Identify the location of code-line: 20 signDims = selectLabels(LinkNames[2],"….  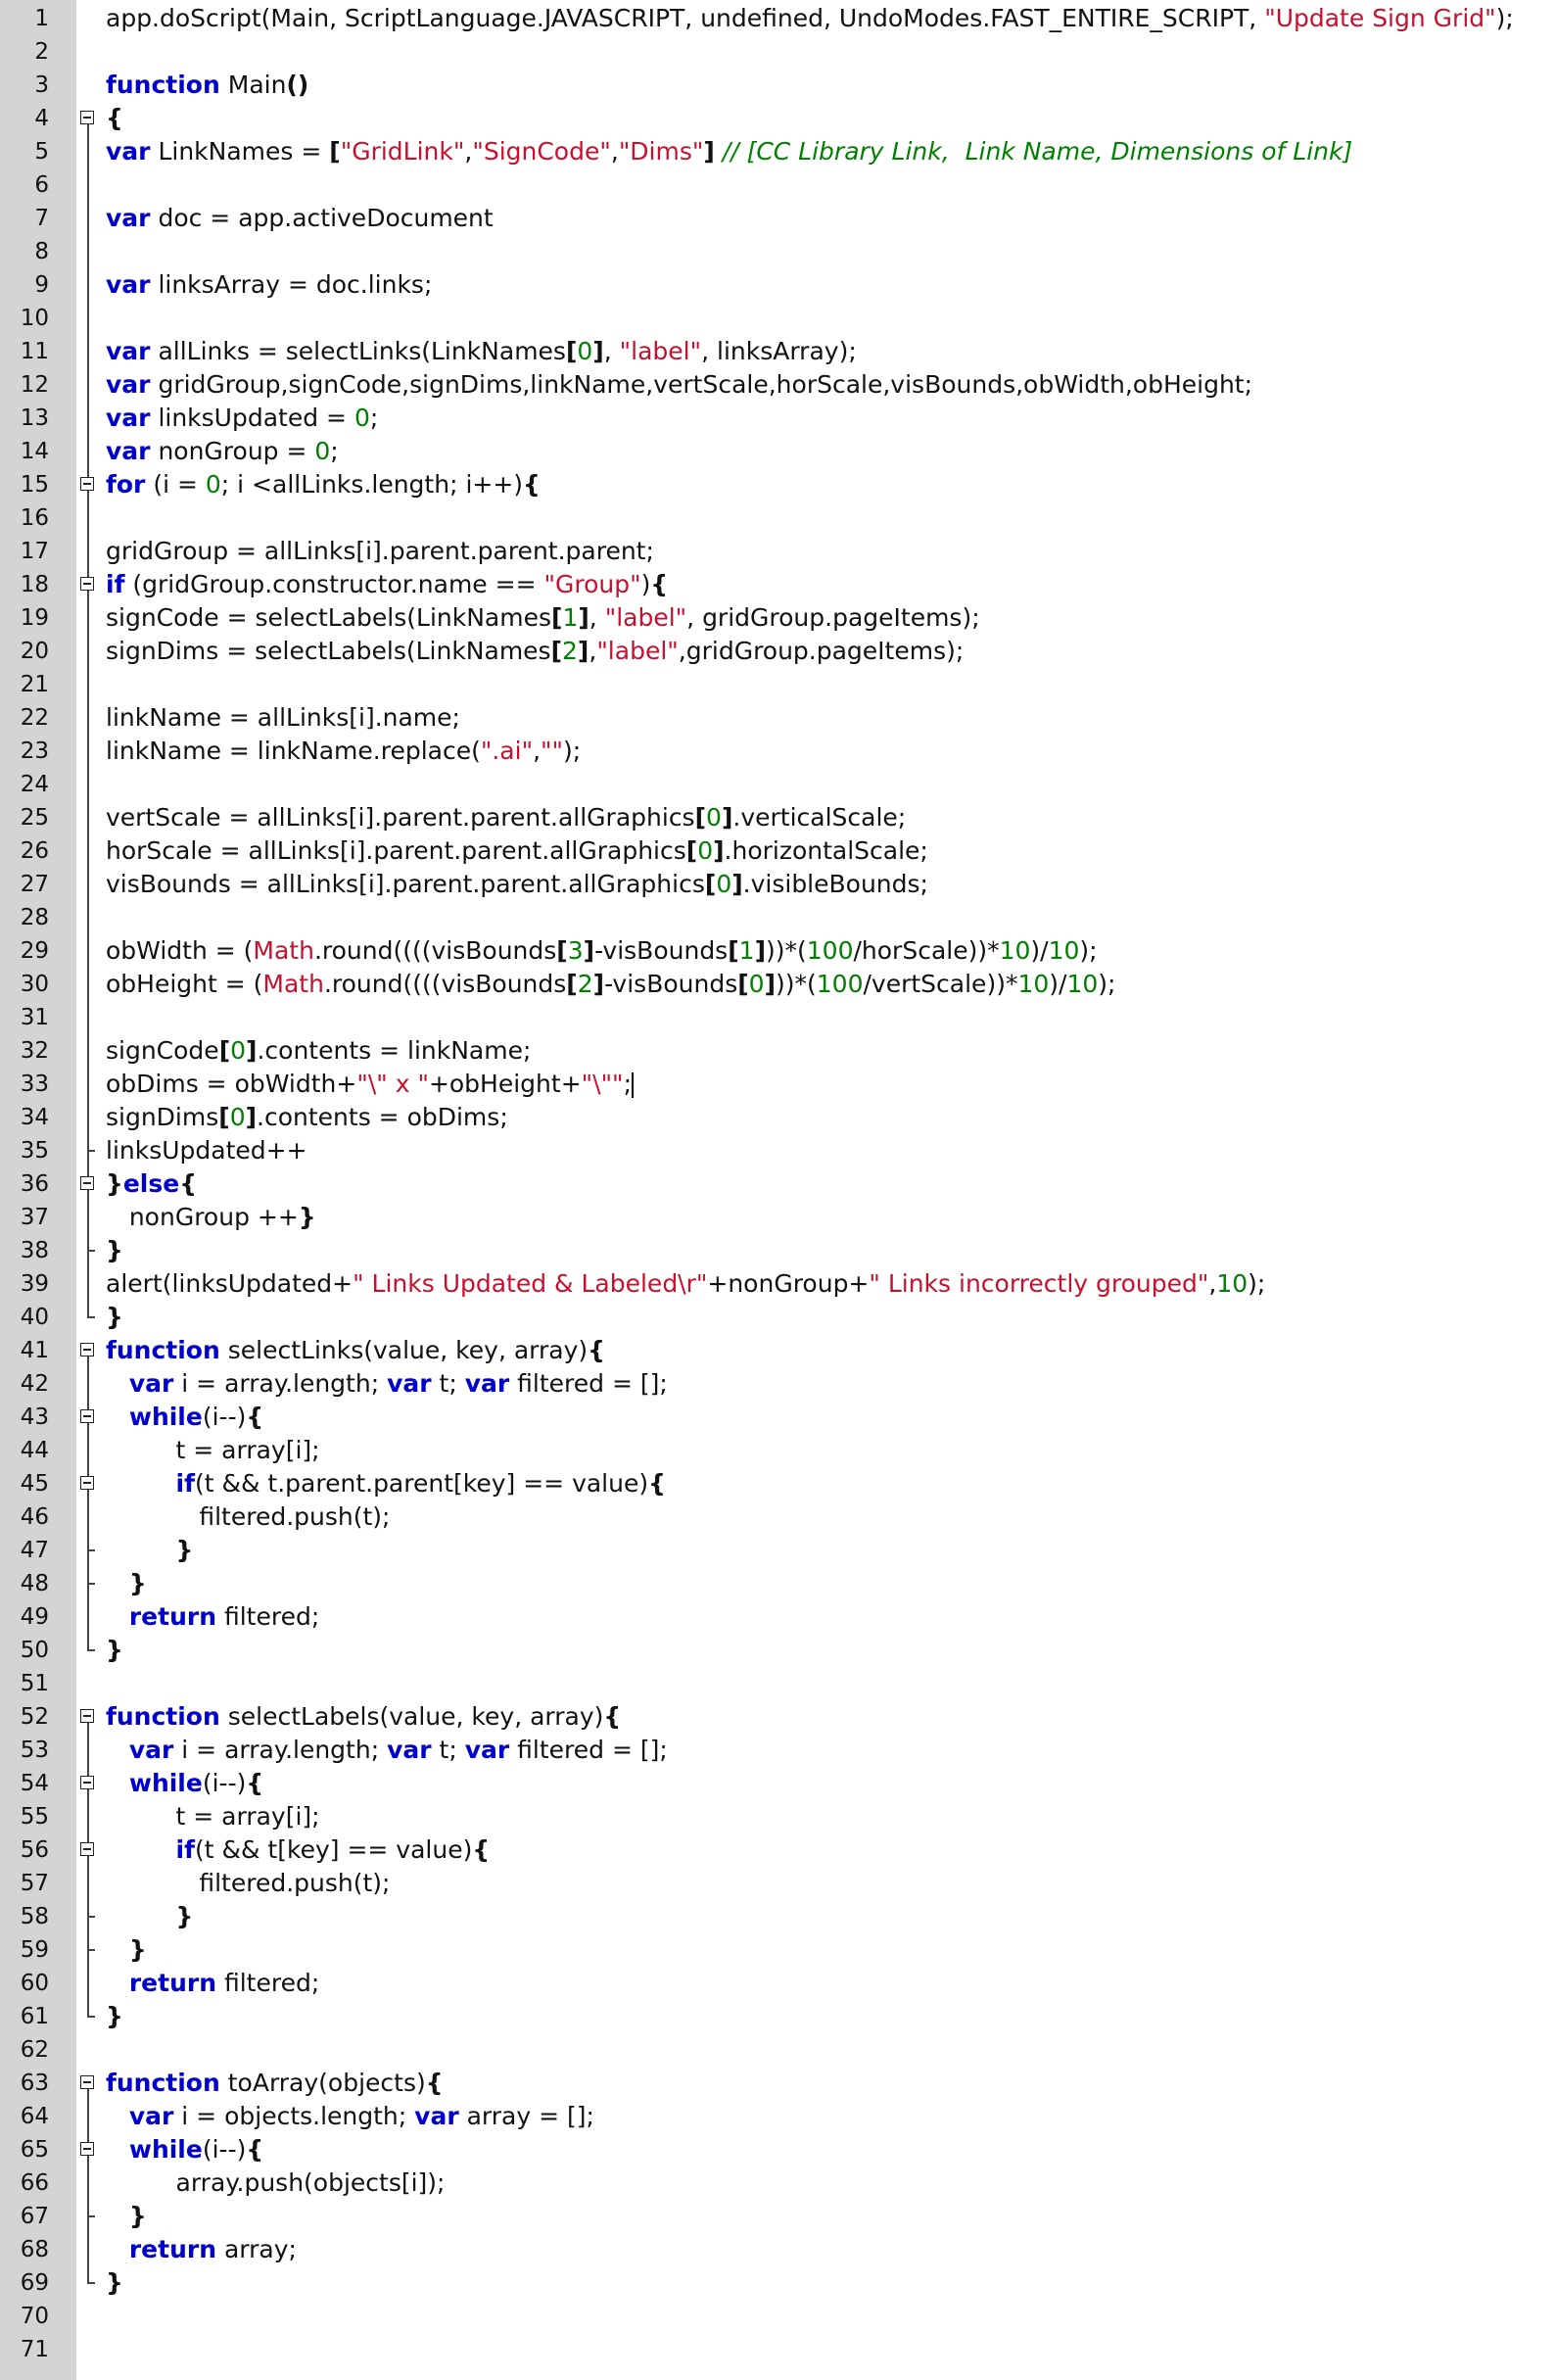
(778, 651).